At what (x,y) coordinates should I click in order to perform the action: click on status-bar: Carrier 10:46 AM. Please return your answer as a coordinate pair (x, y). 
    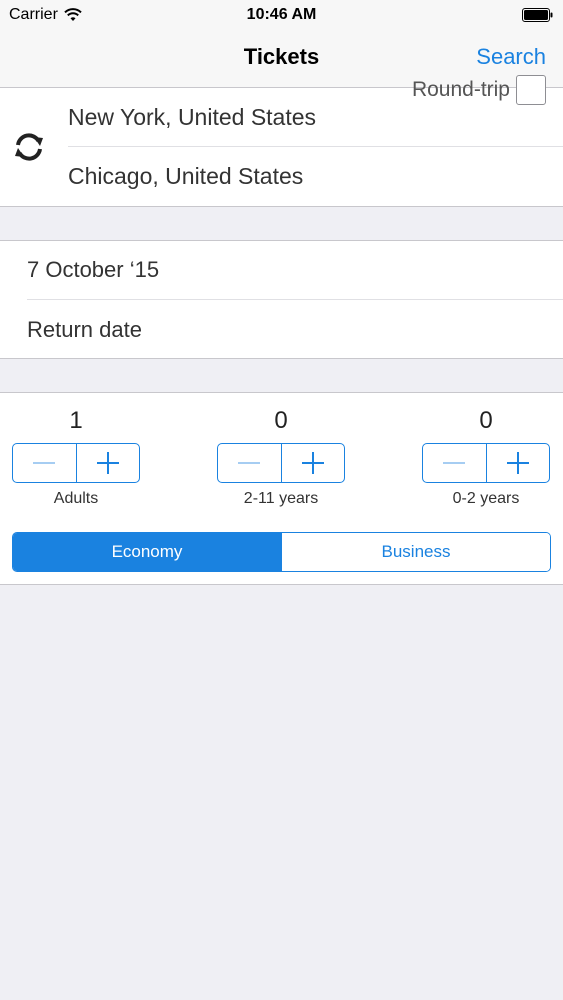
    Looking at the image, I should click on (281, 15).